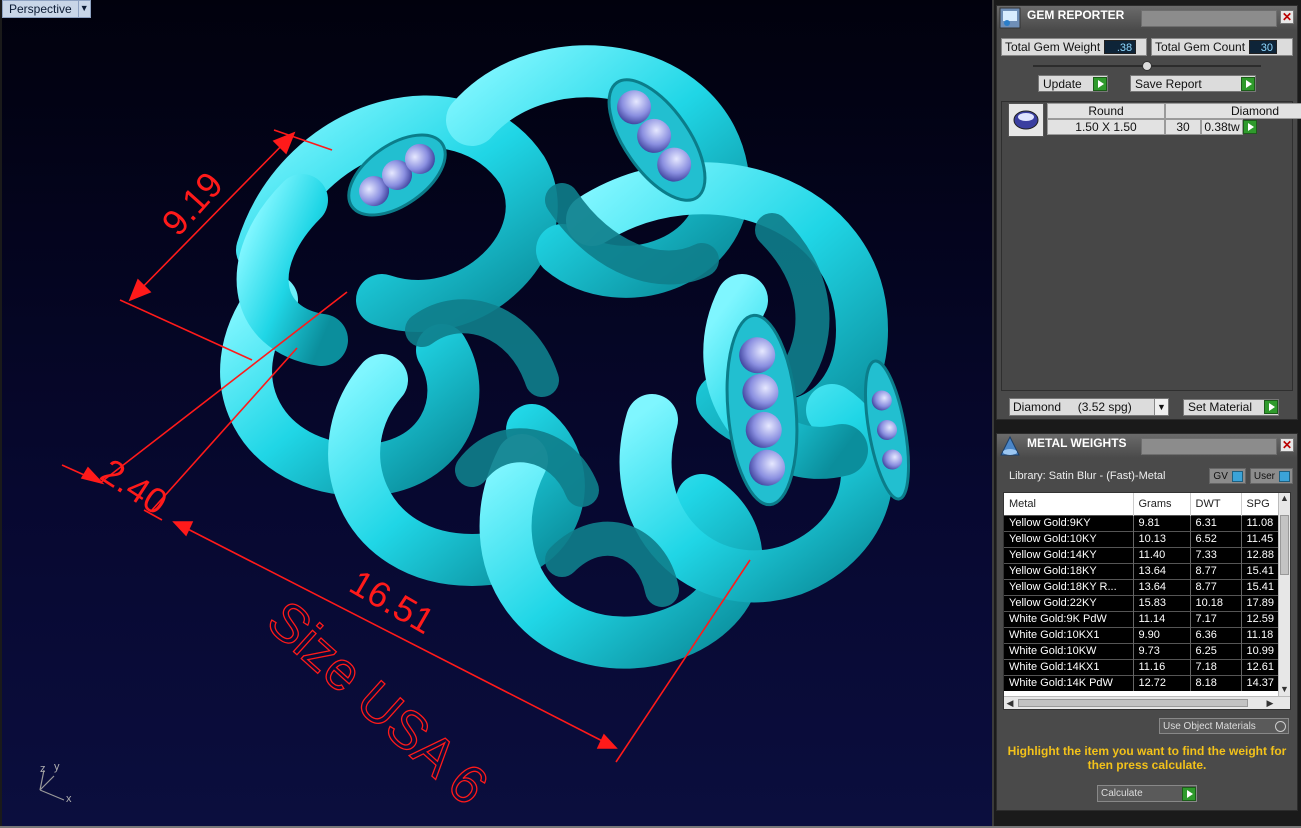 Image resolution: width=1301 pixels, height=828 pixels. What do you see at coordinates (1069, 538) in the screenshot?
I see `cell-metal: Yellow Gold:10KY` at bounding box center [1069, 538].